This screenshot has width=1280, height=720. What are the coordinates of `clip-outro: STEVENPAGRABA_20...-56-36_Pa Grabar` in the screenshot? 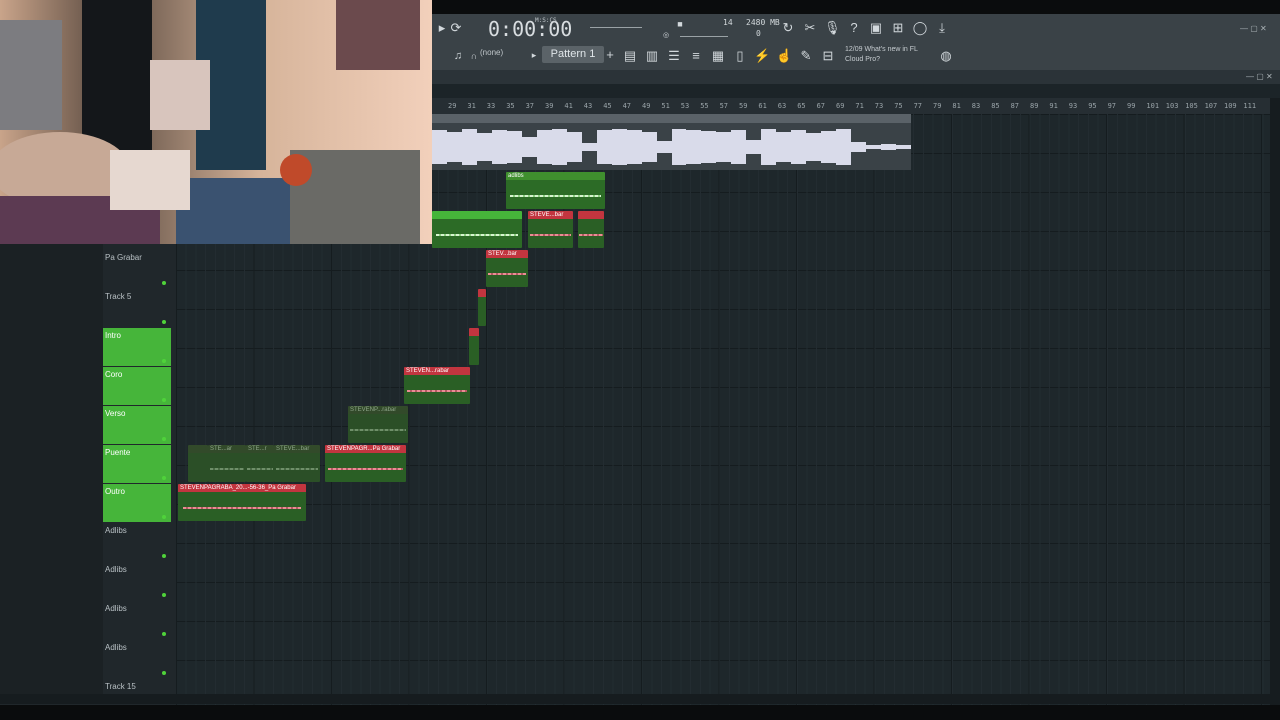 It's located at (242, 502).